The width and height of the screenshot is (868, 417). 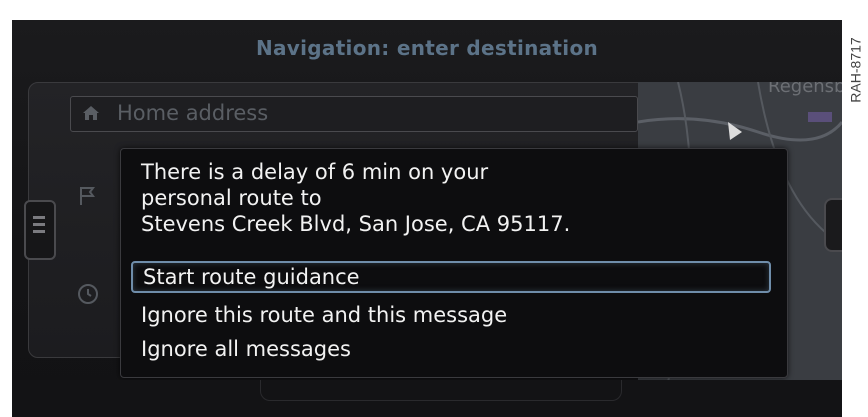 I want to click on handle-lines-icon, so click(x=39, y=226).